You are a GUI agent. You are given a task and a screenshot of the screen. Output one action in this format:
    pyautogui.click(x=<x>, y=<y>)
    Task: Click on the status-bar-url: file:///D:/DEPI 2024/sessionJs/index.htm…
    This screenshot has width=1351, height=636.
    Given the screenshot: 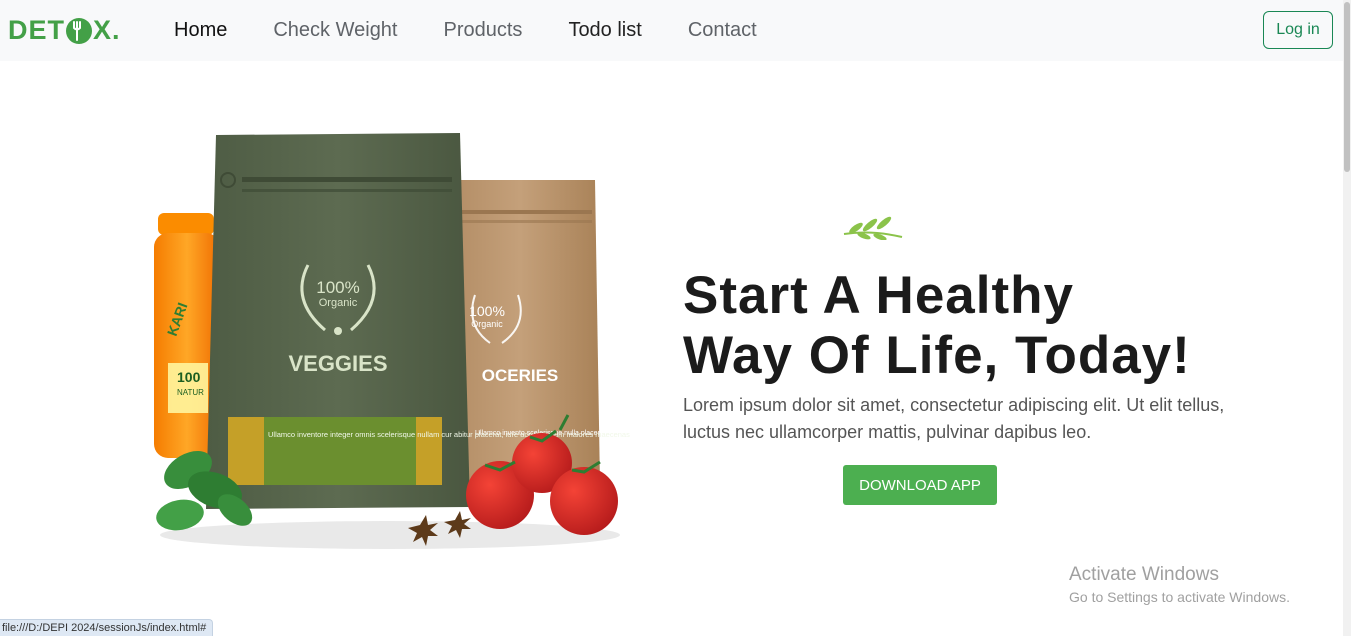 What is the action you would take?
    pyautogui.click(x=107, y=627)
    